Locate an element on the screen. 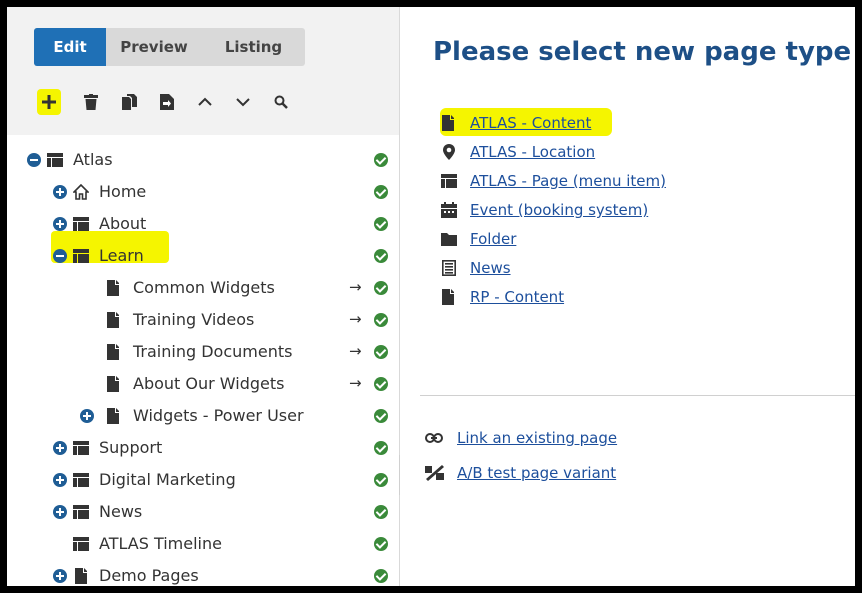 Image resolution: width=862 pixels, height=593 pixels. page-type-link: Event (booking system) is located at coordinates (559, 210).